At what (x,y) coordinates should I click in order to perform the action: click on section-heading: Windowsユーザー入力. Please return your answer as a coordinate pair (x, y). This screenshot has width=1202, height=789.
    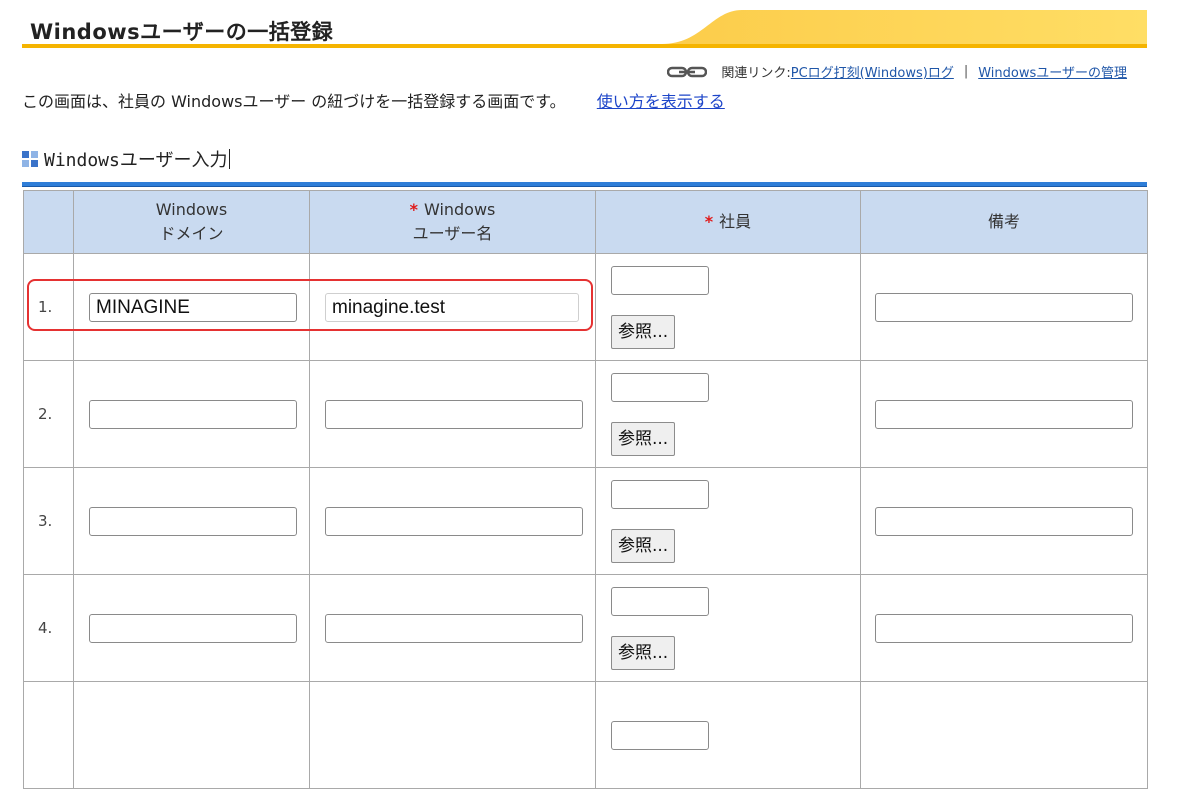
    Looking at the image, I should click on (126, 159).